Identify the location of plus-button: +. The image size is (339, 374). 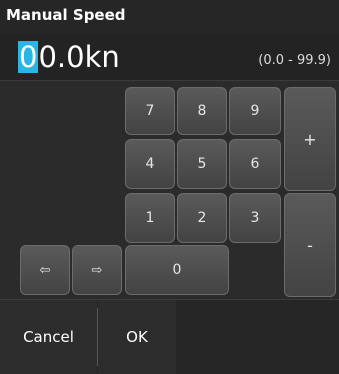
(310, 139).